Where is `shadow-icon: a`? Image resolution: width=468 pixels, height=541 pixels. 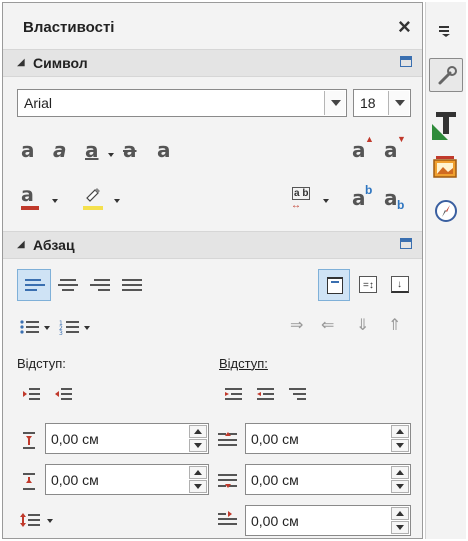 shadow-icon: a is located at coordinates (164, 150).